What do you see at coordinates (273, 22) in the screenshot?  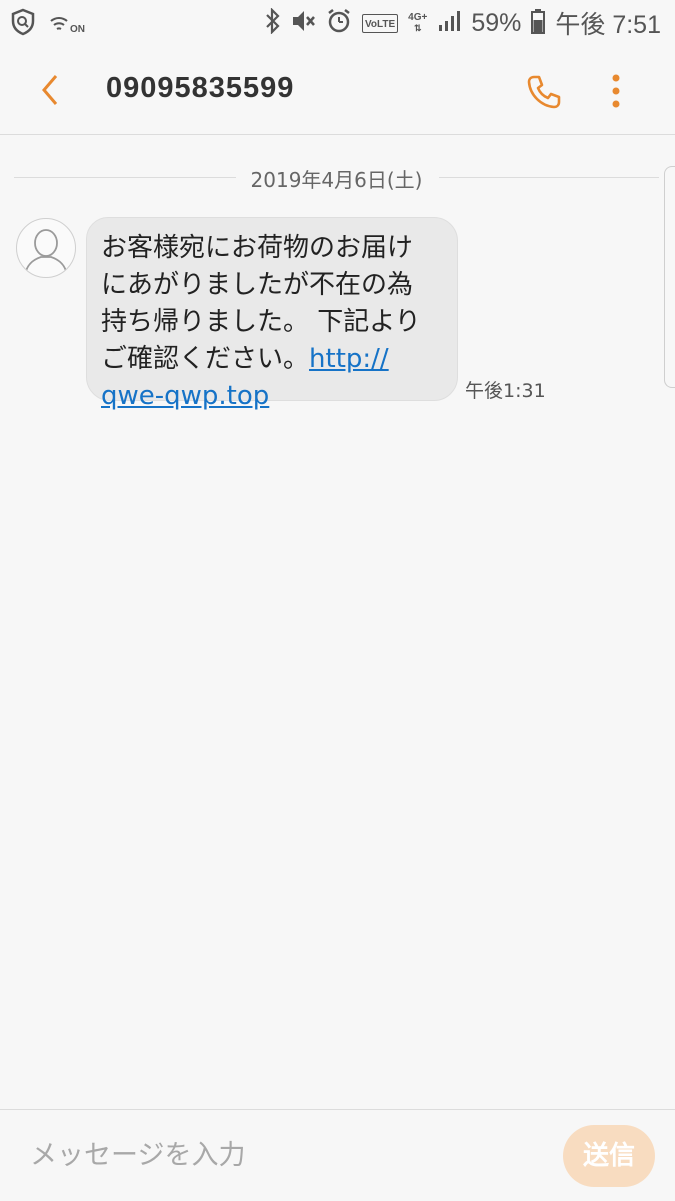 I see `bluetooth-icon` at bounding box center [273, 22].